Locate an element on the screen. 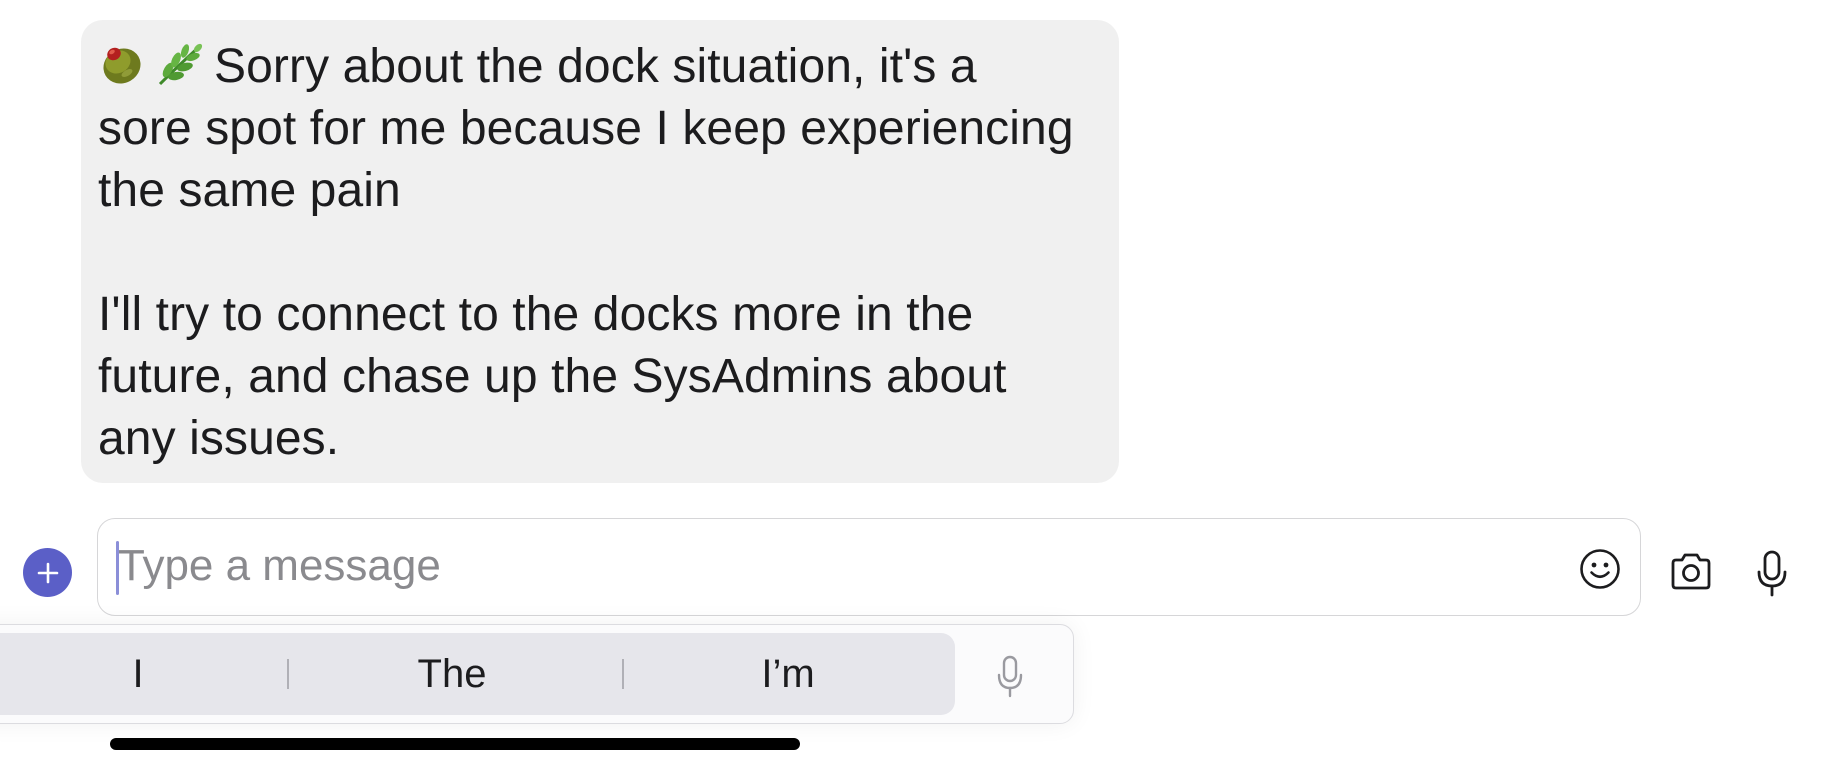 The image size is (1821, 765). suggestion-2: The is located at coordinates (452, 674).